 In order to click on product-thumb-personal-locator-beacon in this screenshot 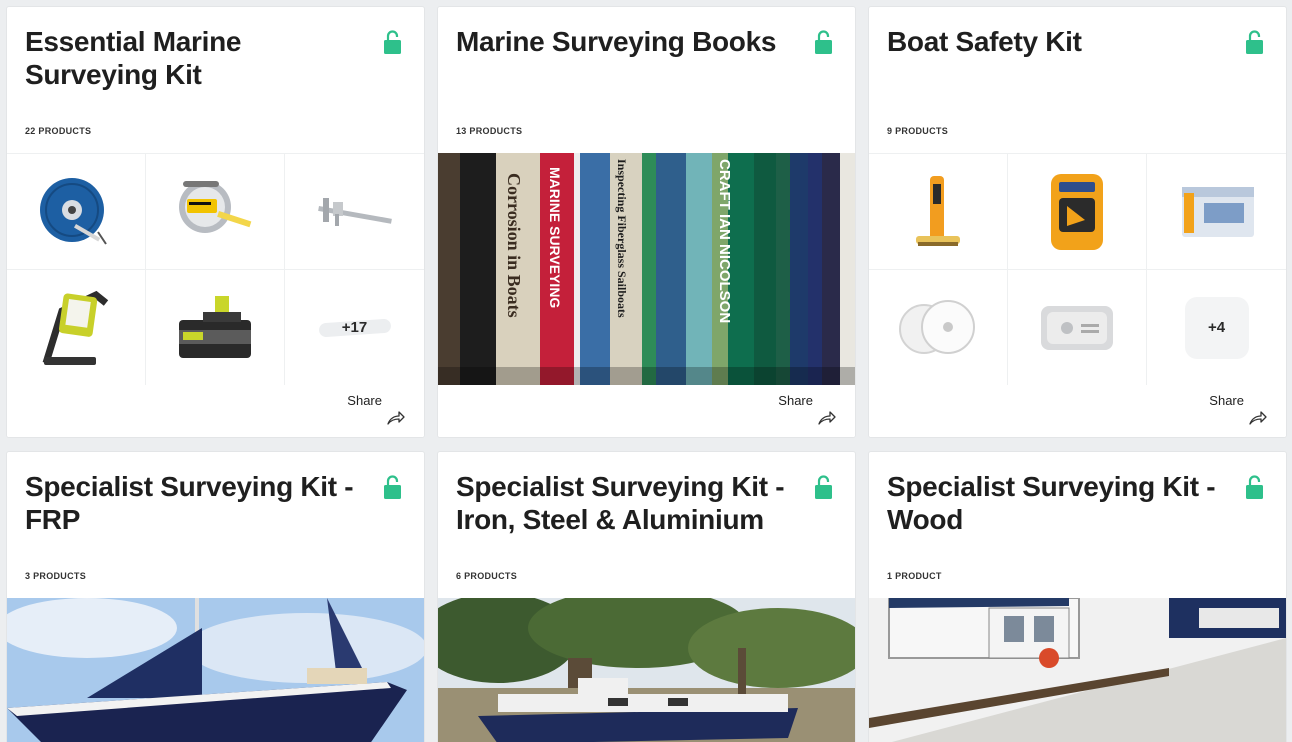, I will do `click(938, 212)`.